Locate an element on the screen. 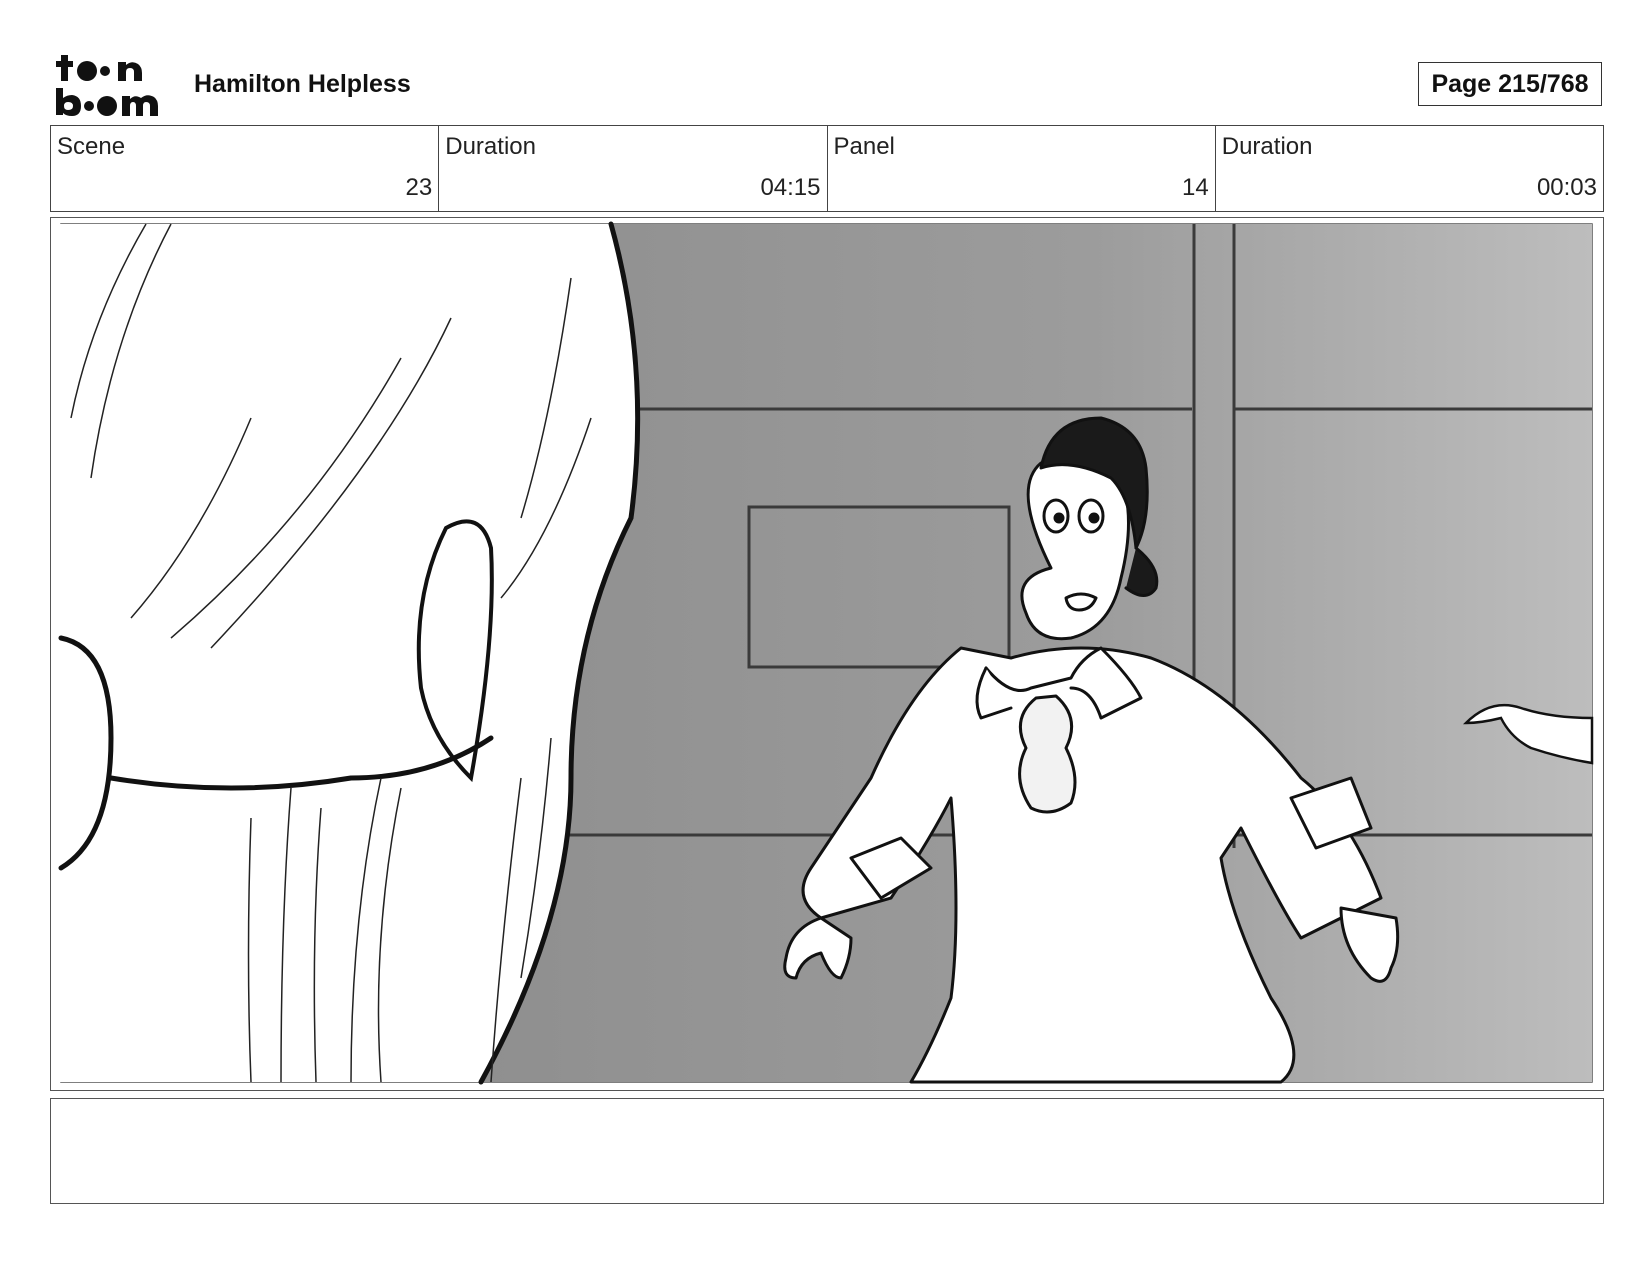 This screenshot has height=1275, width=1650. scene-duration-value: 04:15 is located at coordinates (790, 187).